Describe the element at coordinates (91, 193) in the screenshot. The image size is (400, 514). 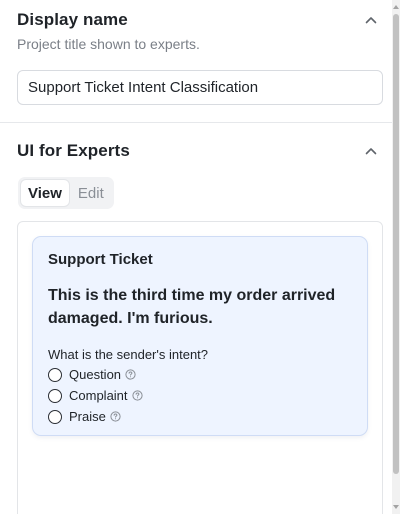
I see `tab-edit: Edit` at that location.